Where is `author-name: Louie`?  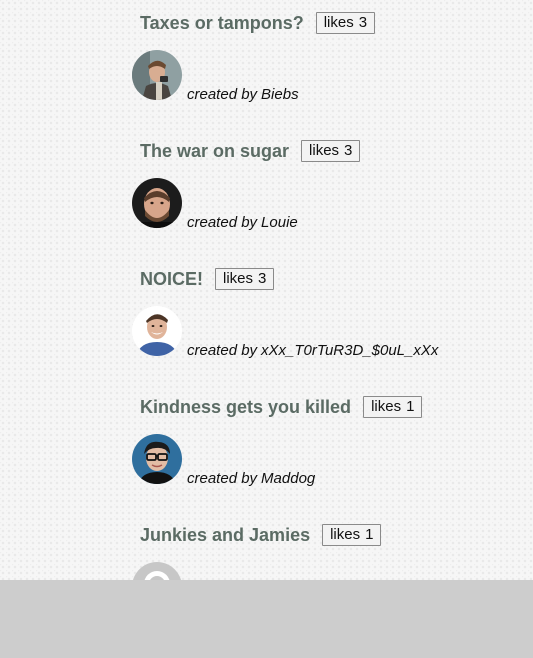
author-name: Louie is located at coordinates (279, 222).